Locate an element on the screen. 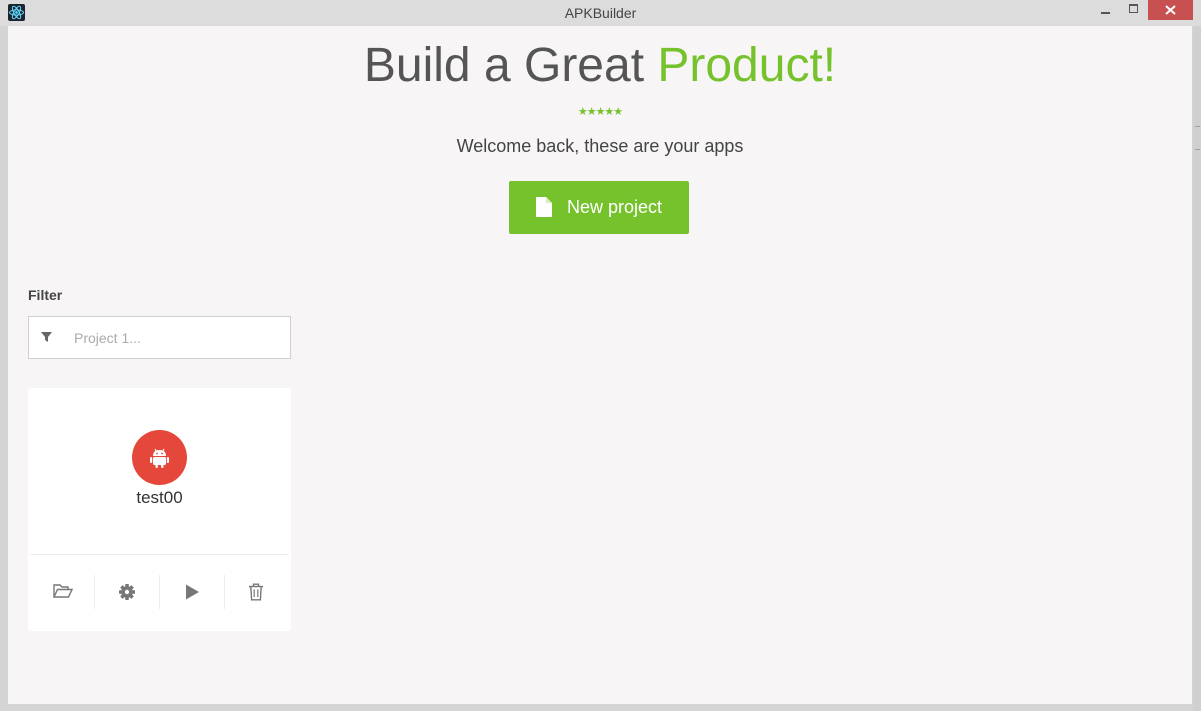 Image resolution: width=1201 pixels, height=711 pixels. window-title: APKBuilder is located at coordinates (600, 13).